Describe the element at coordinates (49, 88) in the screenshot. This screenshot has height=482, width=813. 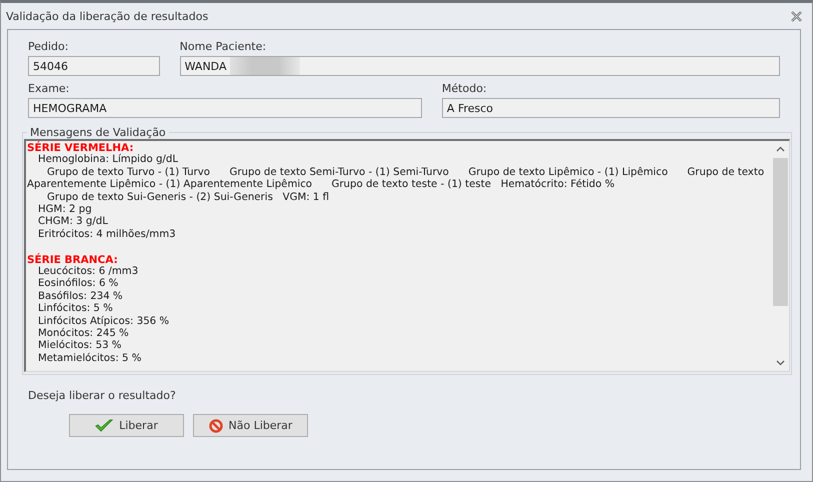
I see `field-label: Exame:` at that location.